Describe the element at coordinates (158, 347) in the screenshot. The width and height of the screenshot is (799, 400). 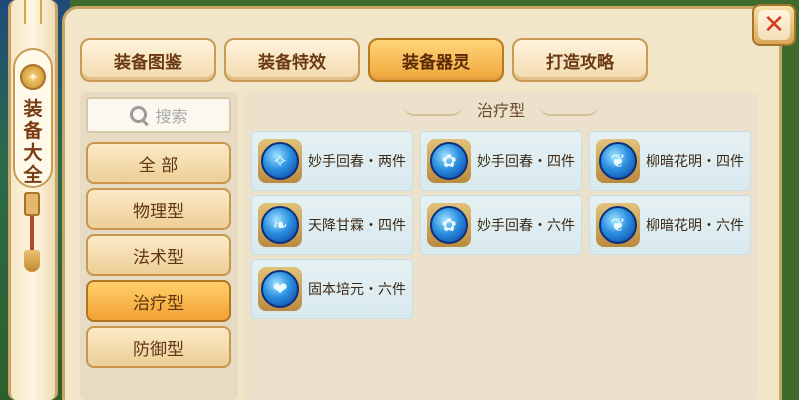
I see `category-defense: 防御型` at that location.